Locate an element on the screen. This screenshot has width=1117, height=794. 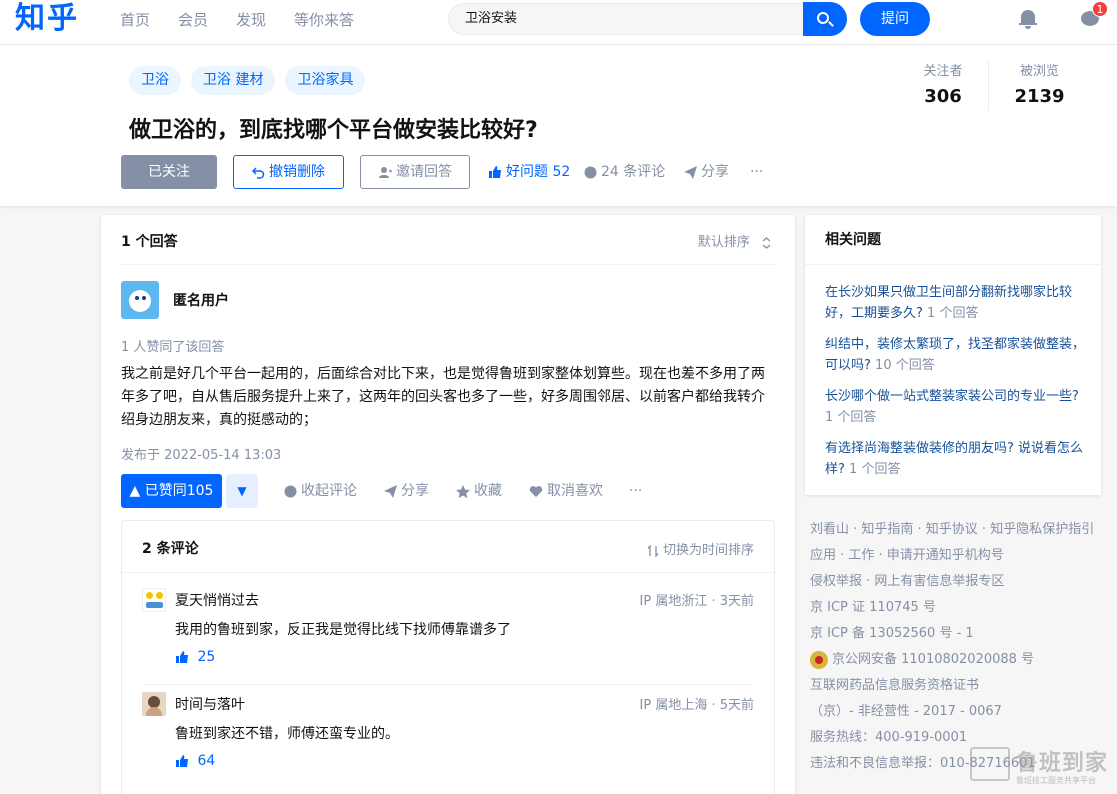
top-bar: 知乎 首页 会员 发现 等你来答 卫浴安装 提问 1 is located at coordinates (558, 22).